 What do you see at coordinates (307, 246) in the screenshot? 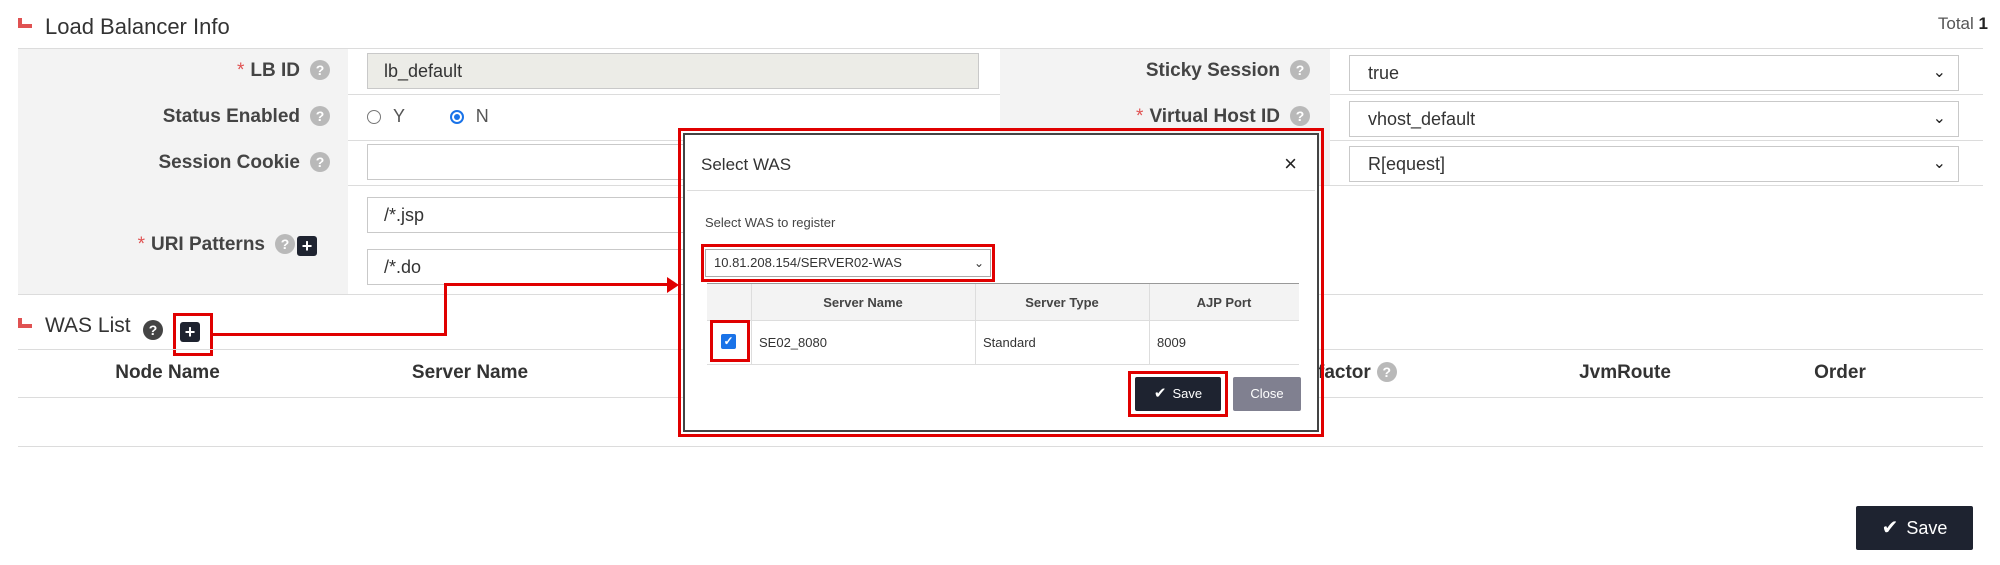
I see `add-uri-pattern-button: +` at bounding box center [307, 246].